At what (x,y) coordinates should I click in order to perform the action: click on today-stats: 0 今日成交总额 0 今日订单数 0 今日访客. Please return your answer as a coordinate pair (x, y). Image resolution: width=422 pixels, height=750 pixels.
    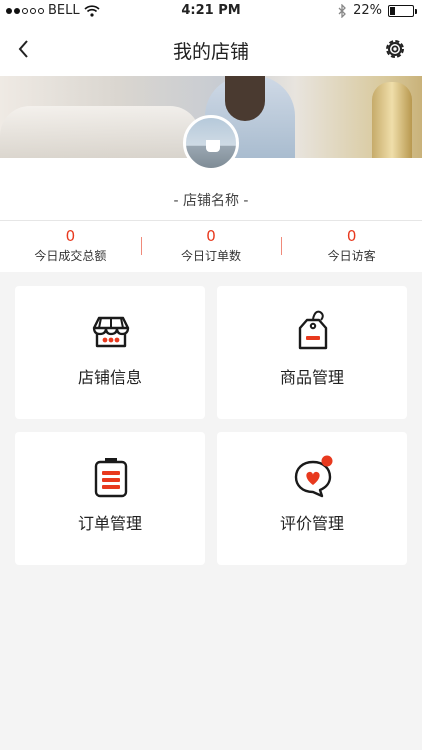
    Looking at the image, I should click on (211, 246).